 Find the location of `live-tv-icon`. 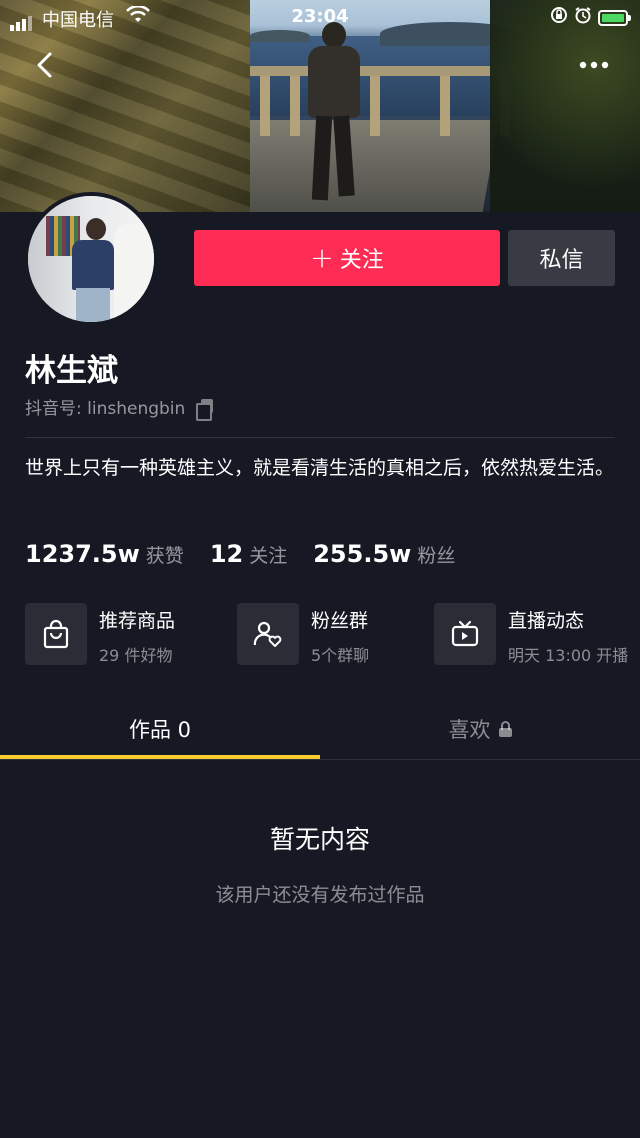

live-tv-icon is located at coordinates (465, 634).